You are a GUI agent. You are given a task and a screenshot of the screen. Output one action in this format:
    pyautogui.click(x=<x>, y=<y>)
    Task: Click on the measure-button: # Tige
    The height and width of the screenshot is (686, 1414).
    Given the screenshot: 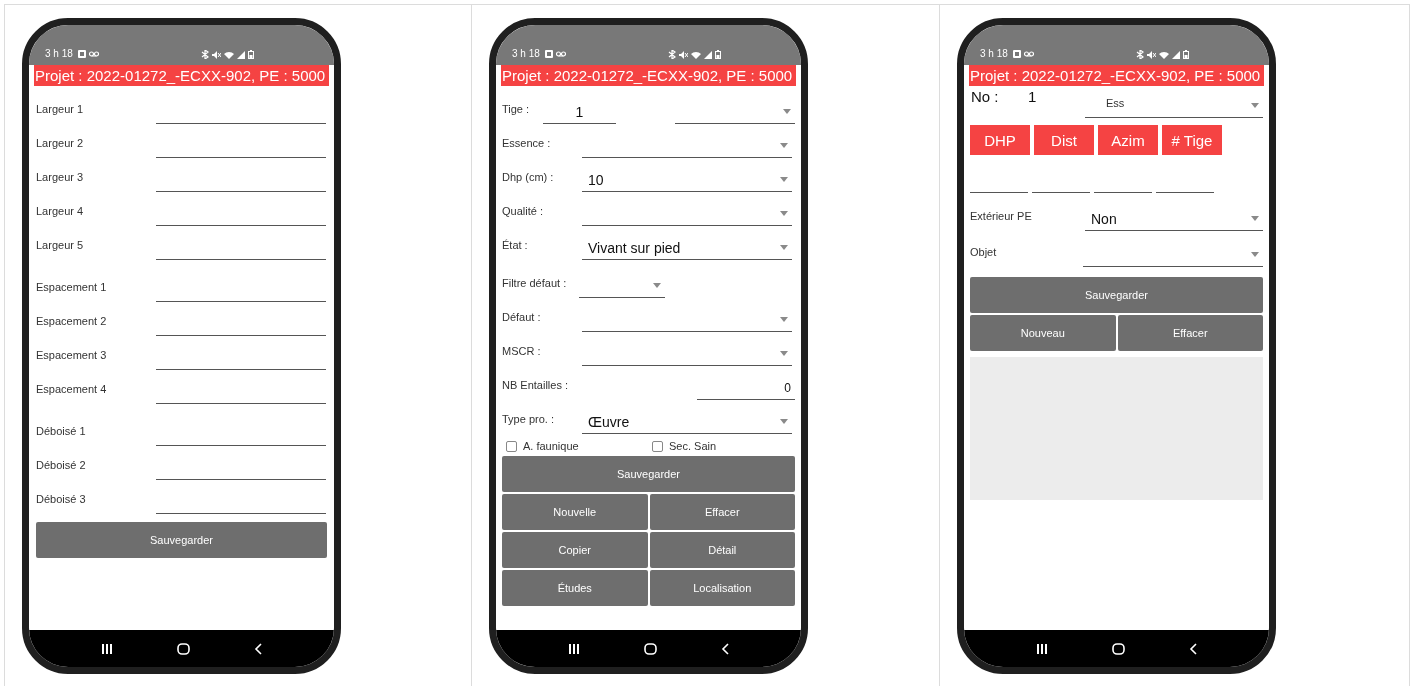 What is the action you would take?
    pyautogui.click(x=1192, y=140)
    